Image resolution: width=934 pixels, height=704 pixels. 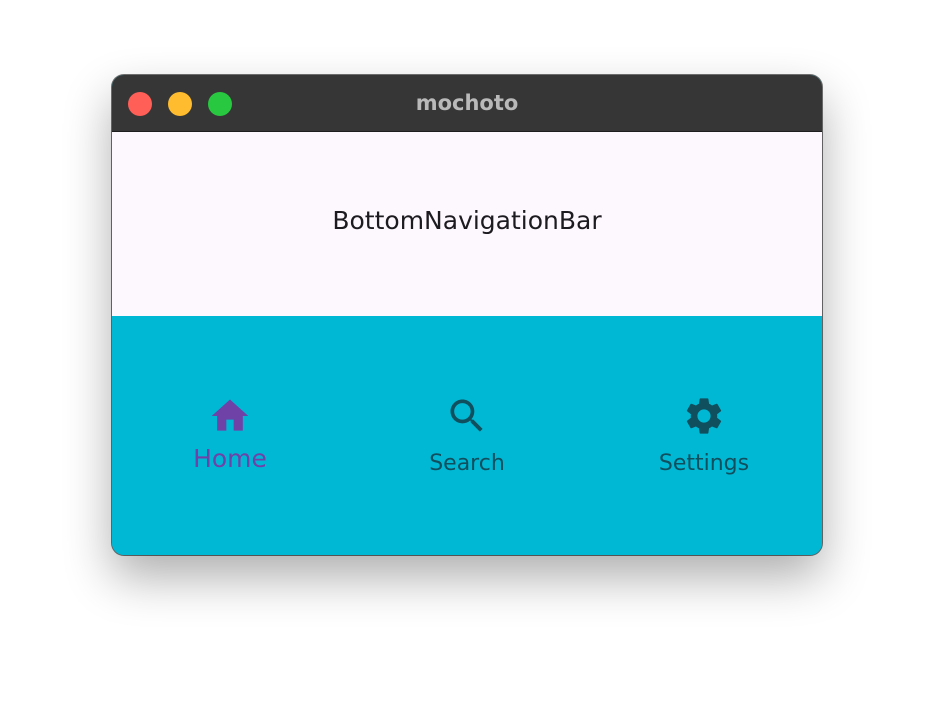 I want to click on nav-item-search: Search, so click(x=467, y=435).